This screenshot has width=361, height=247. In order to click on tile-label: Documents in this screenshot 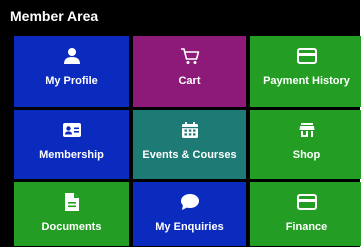, I will do `click(71, 227)`.